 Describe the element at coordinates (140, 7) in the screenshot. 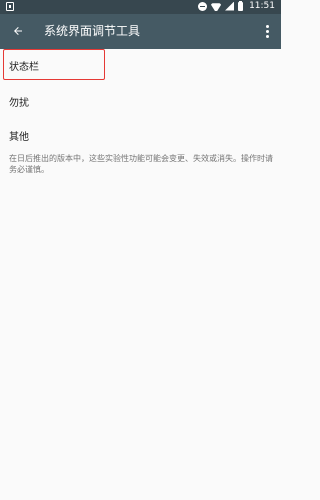

I see `status-bar: 11:51` at that location.